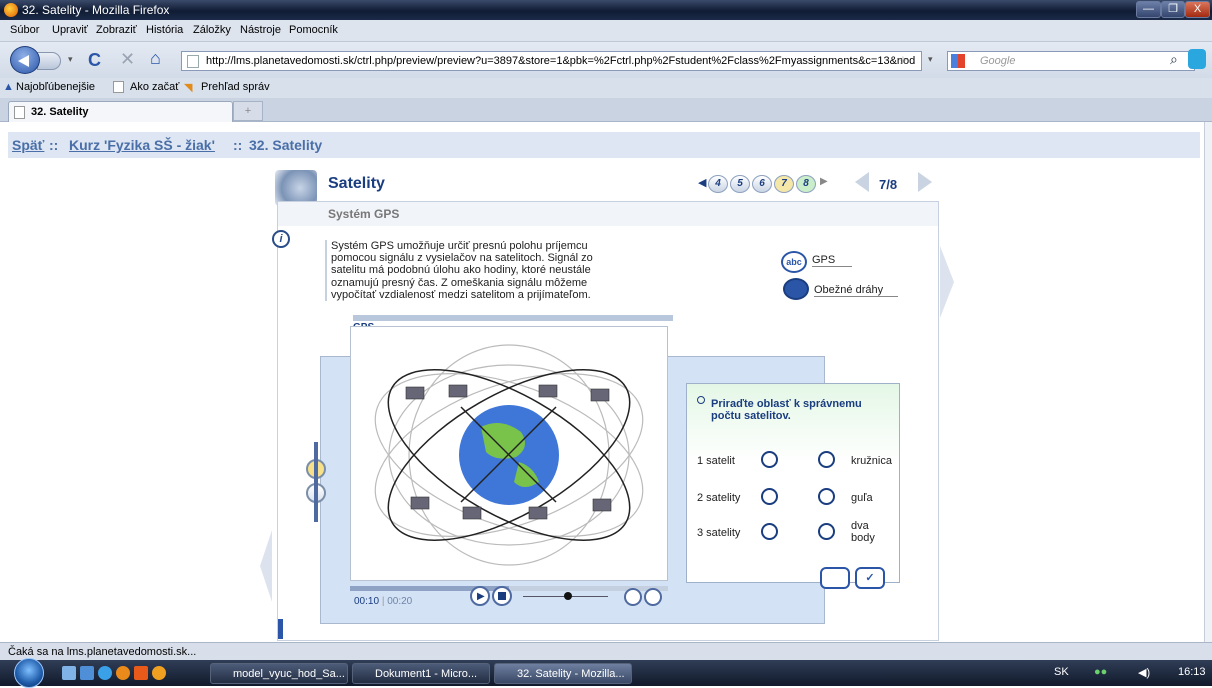 This screenshot has width=1212, height=688. I want to click on menu-bookmarks: Záložky, so click(212, 30).